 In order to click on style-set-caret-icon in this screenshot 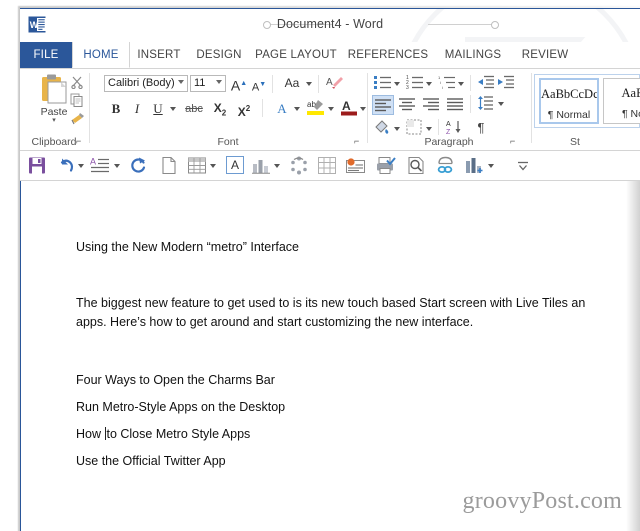, I will do `click(117, 166)`.